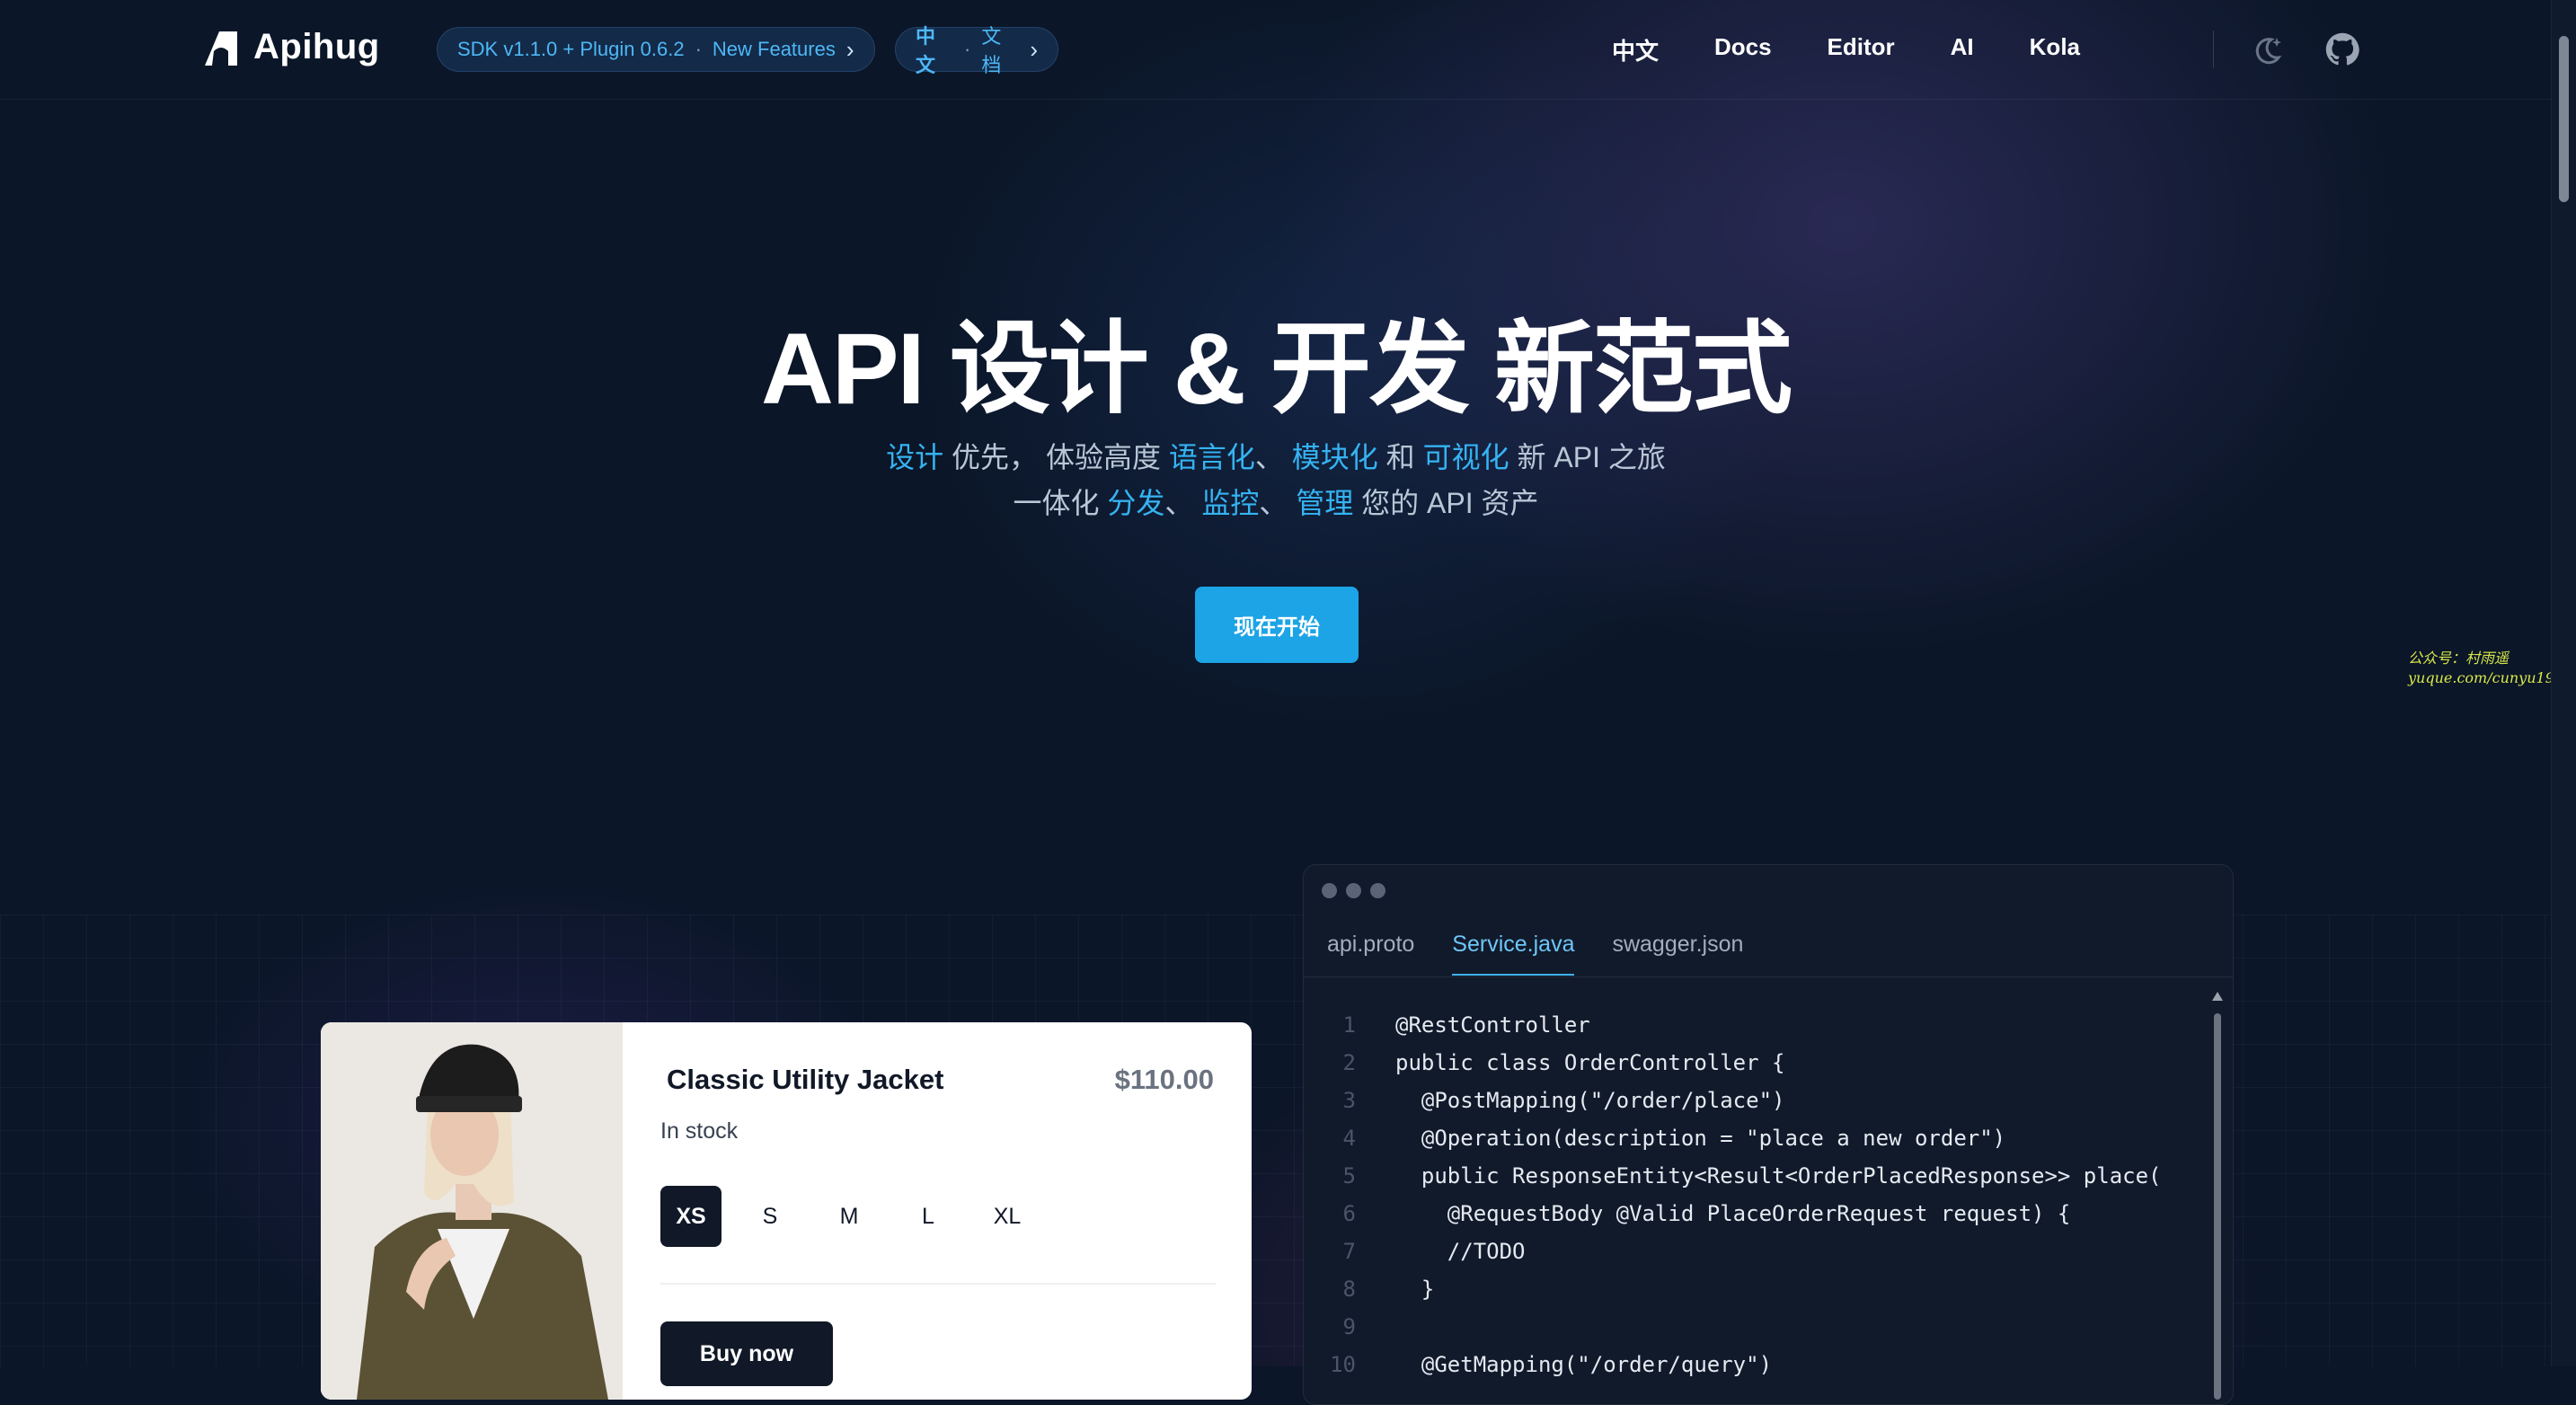  I want to click on line-number: 2, so click(1349, 1062).